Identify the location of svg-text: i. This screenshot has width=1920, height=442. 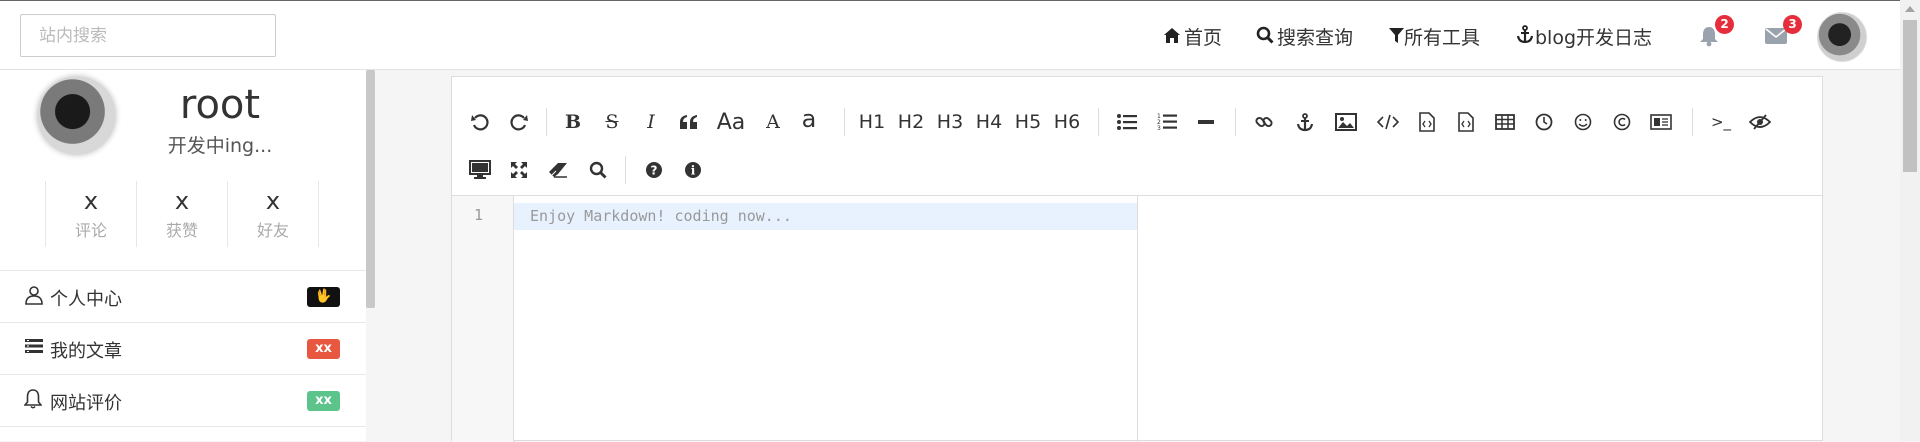
(693, 171).